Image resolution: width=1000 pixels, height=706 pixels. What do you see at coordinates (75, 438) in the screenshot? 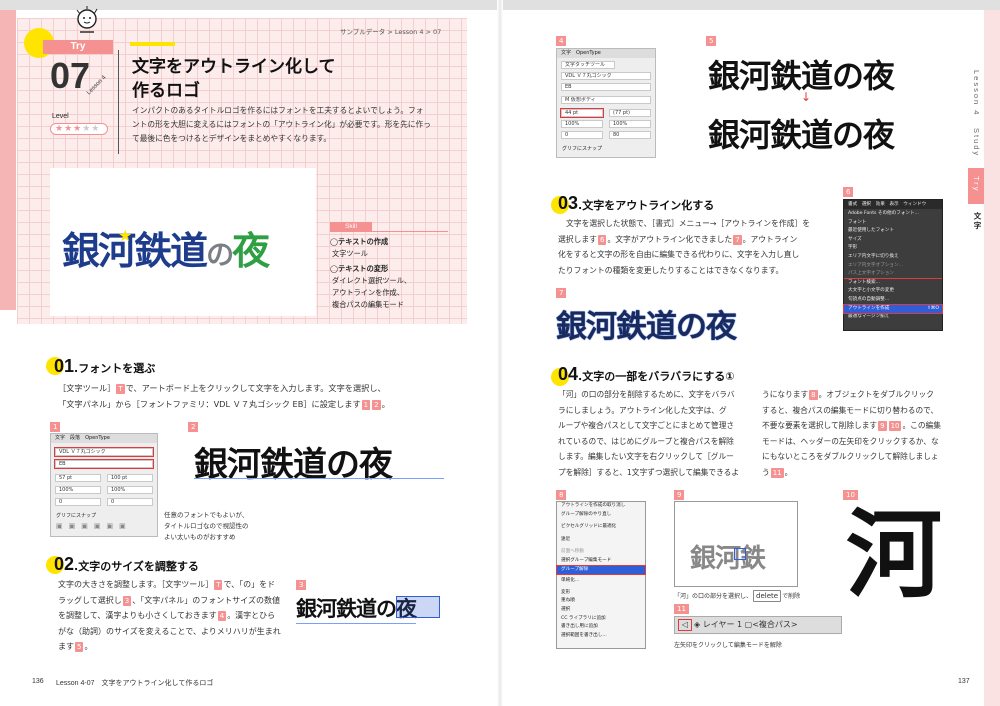
I see `tab-paragraph: 段落` at bounding box center [75, 438].